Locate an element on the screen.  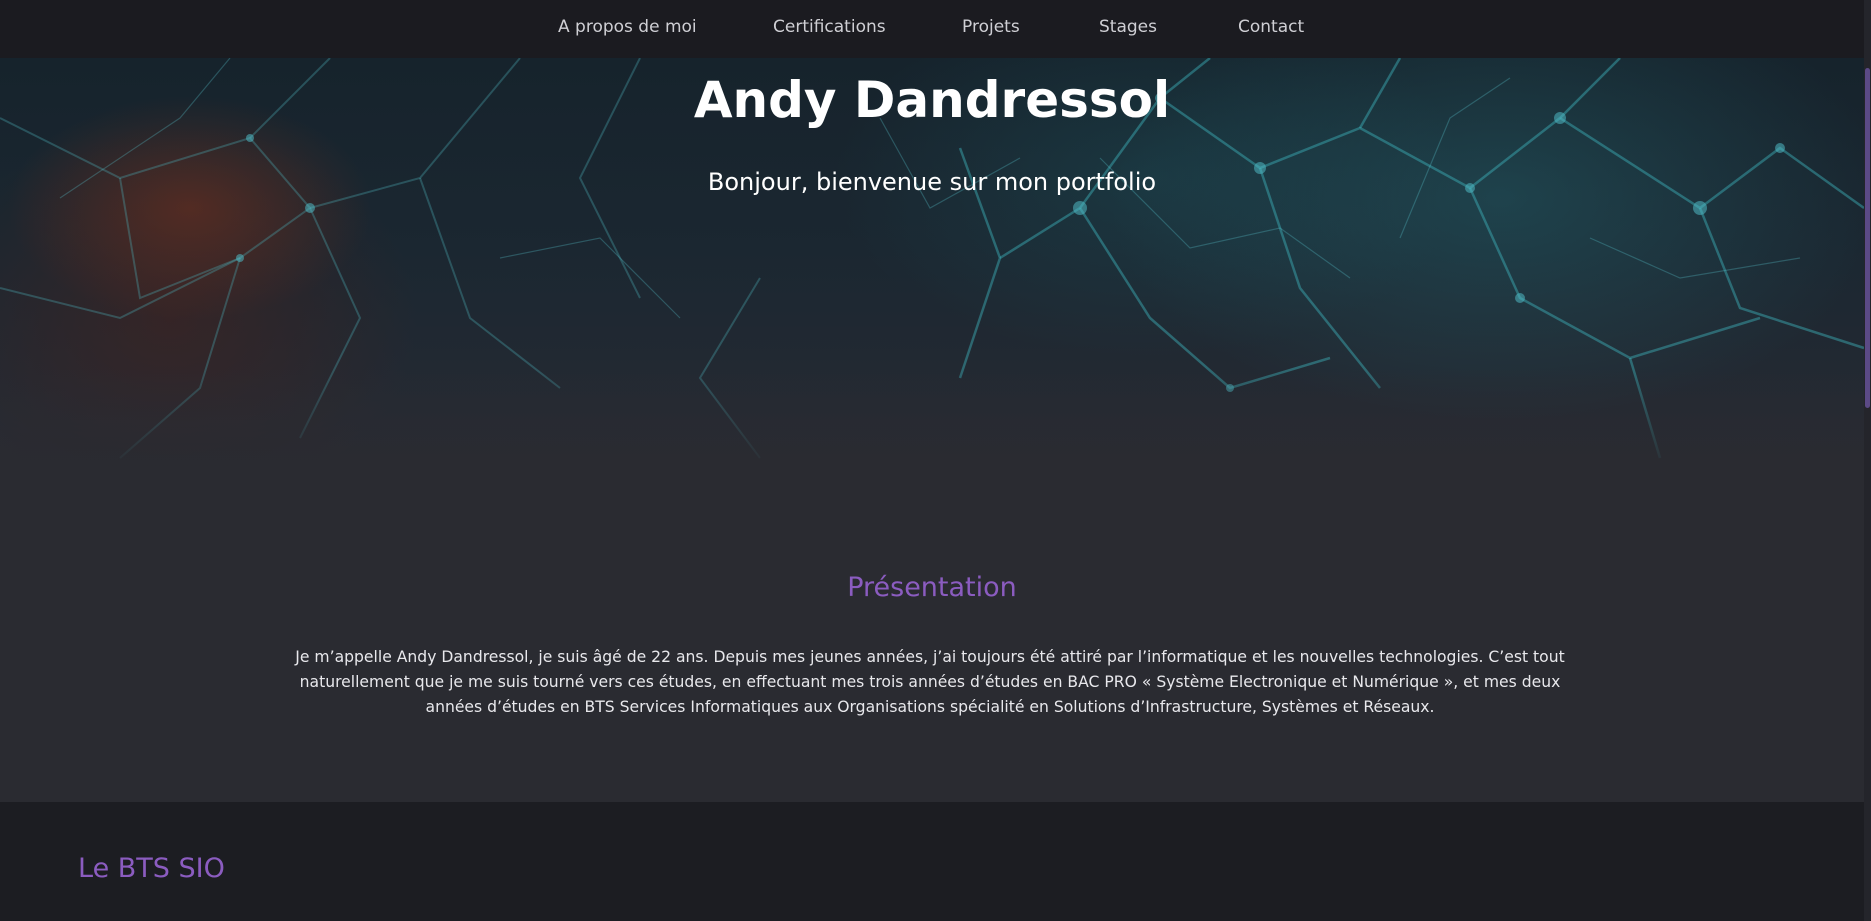
presentation-title: Présentation is located at coordinates (932, 587).